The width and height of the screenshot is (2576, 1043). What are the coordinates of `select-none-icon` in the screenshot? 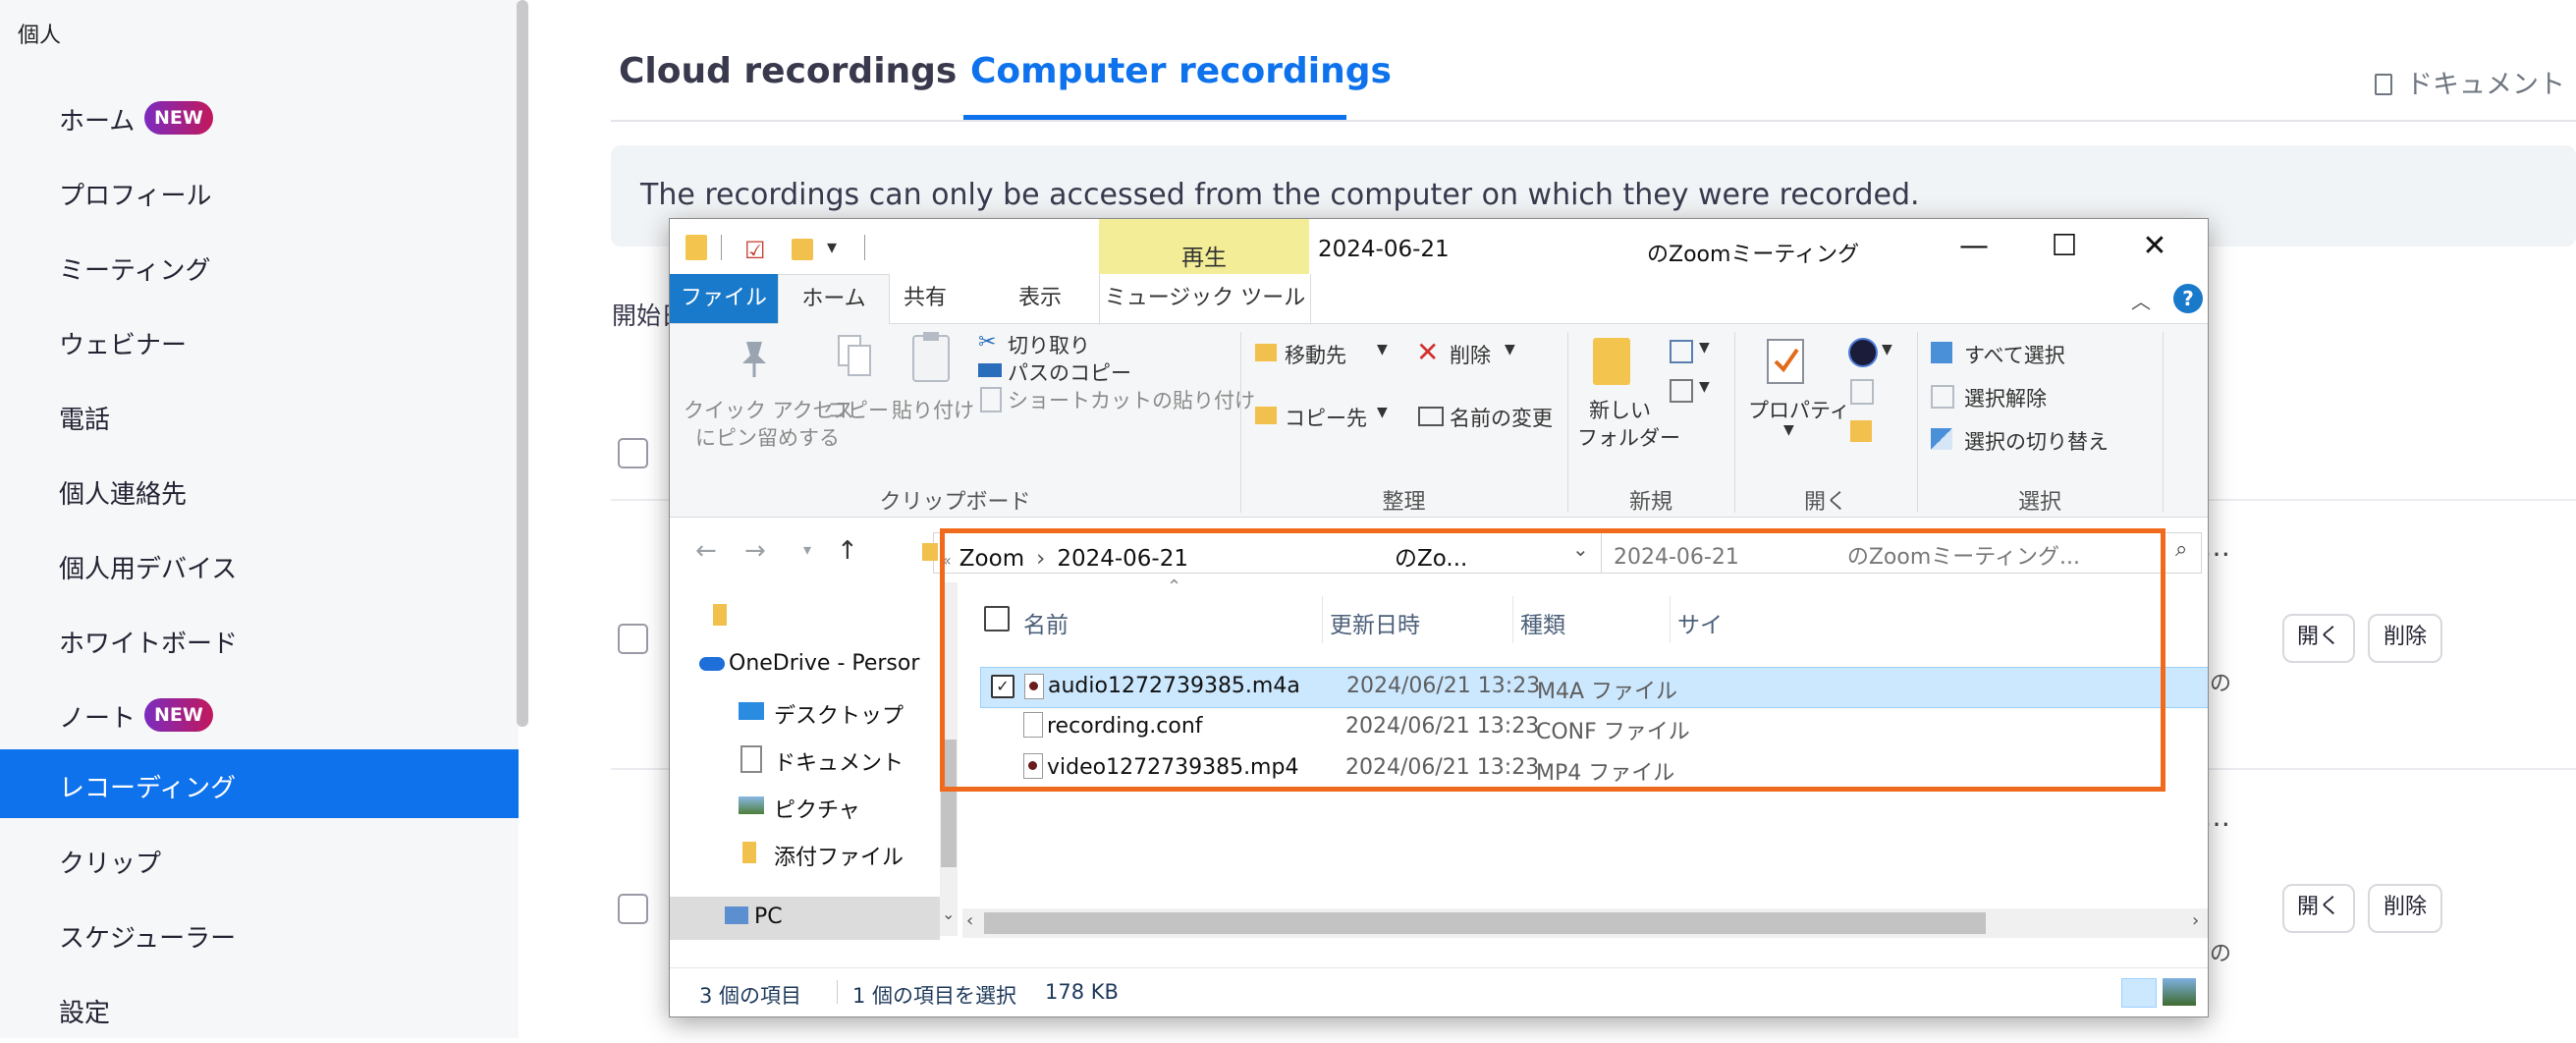 It's located at (1942, 397).